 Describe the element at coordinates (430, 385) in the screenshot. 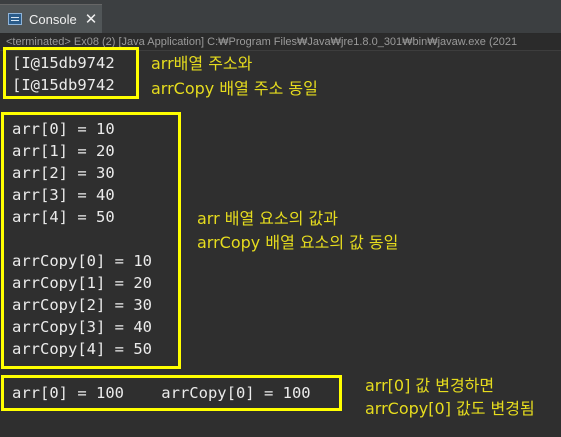

I see `annotation-change-1: arr[0] 값 변경하면` at that location.